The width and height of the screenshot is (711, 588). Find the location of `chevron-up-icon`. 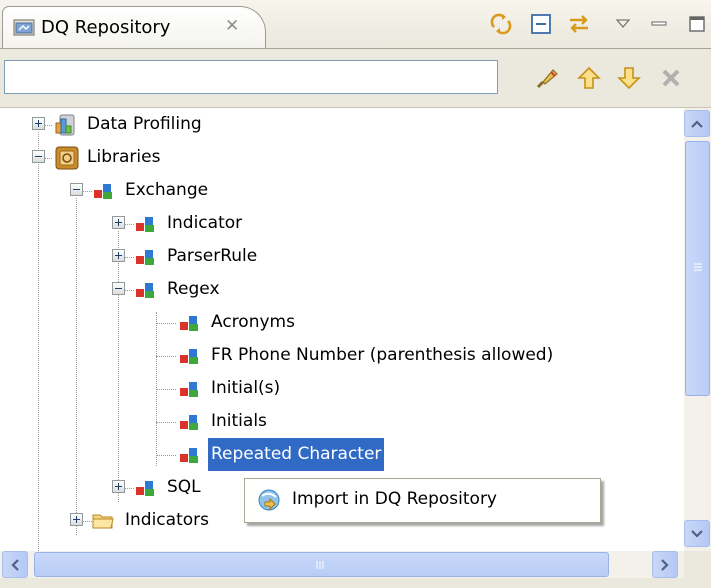

chevron-up-icon is located at coordinates (697, 123).